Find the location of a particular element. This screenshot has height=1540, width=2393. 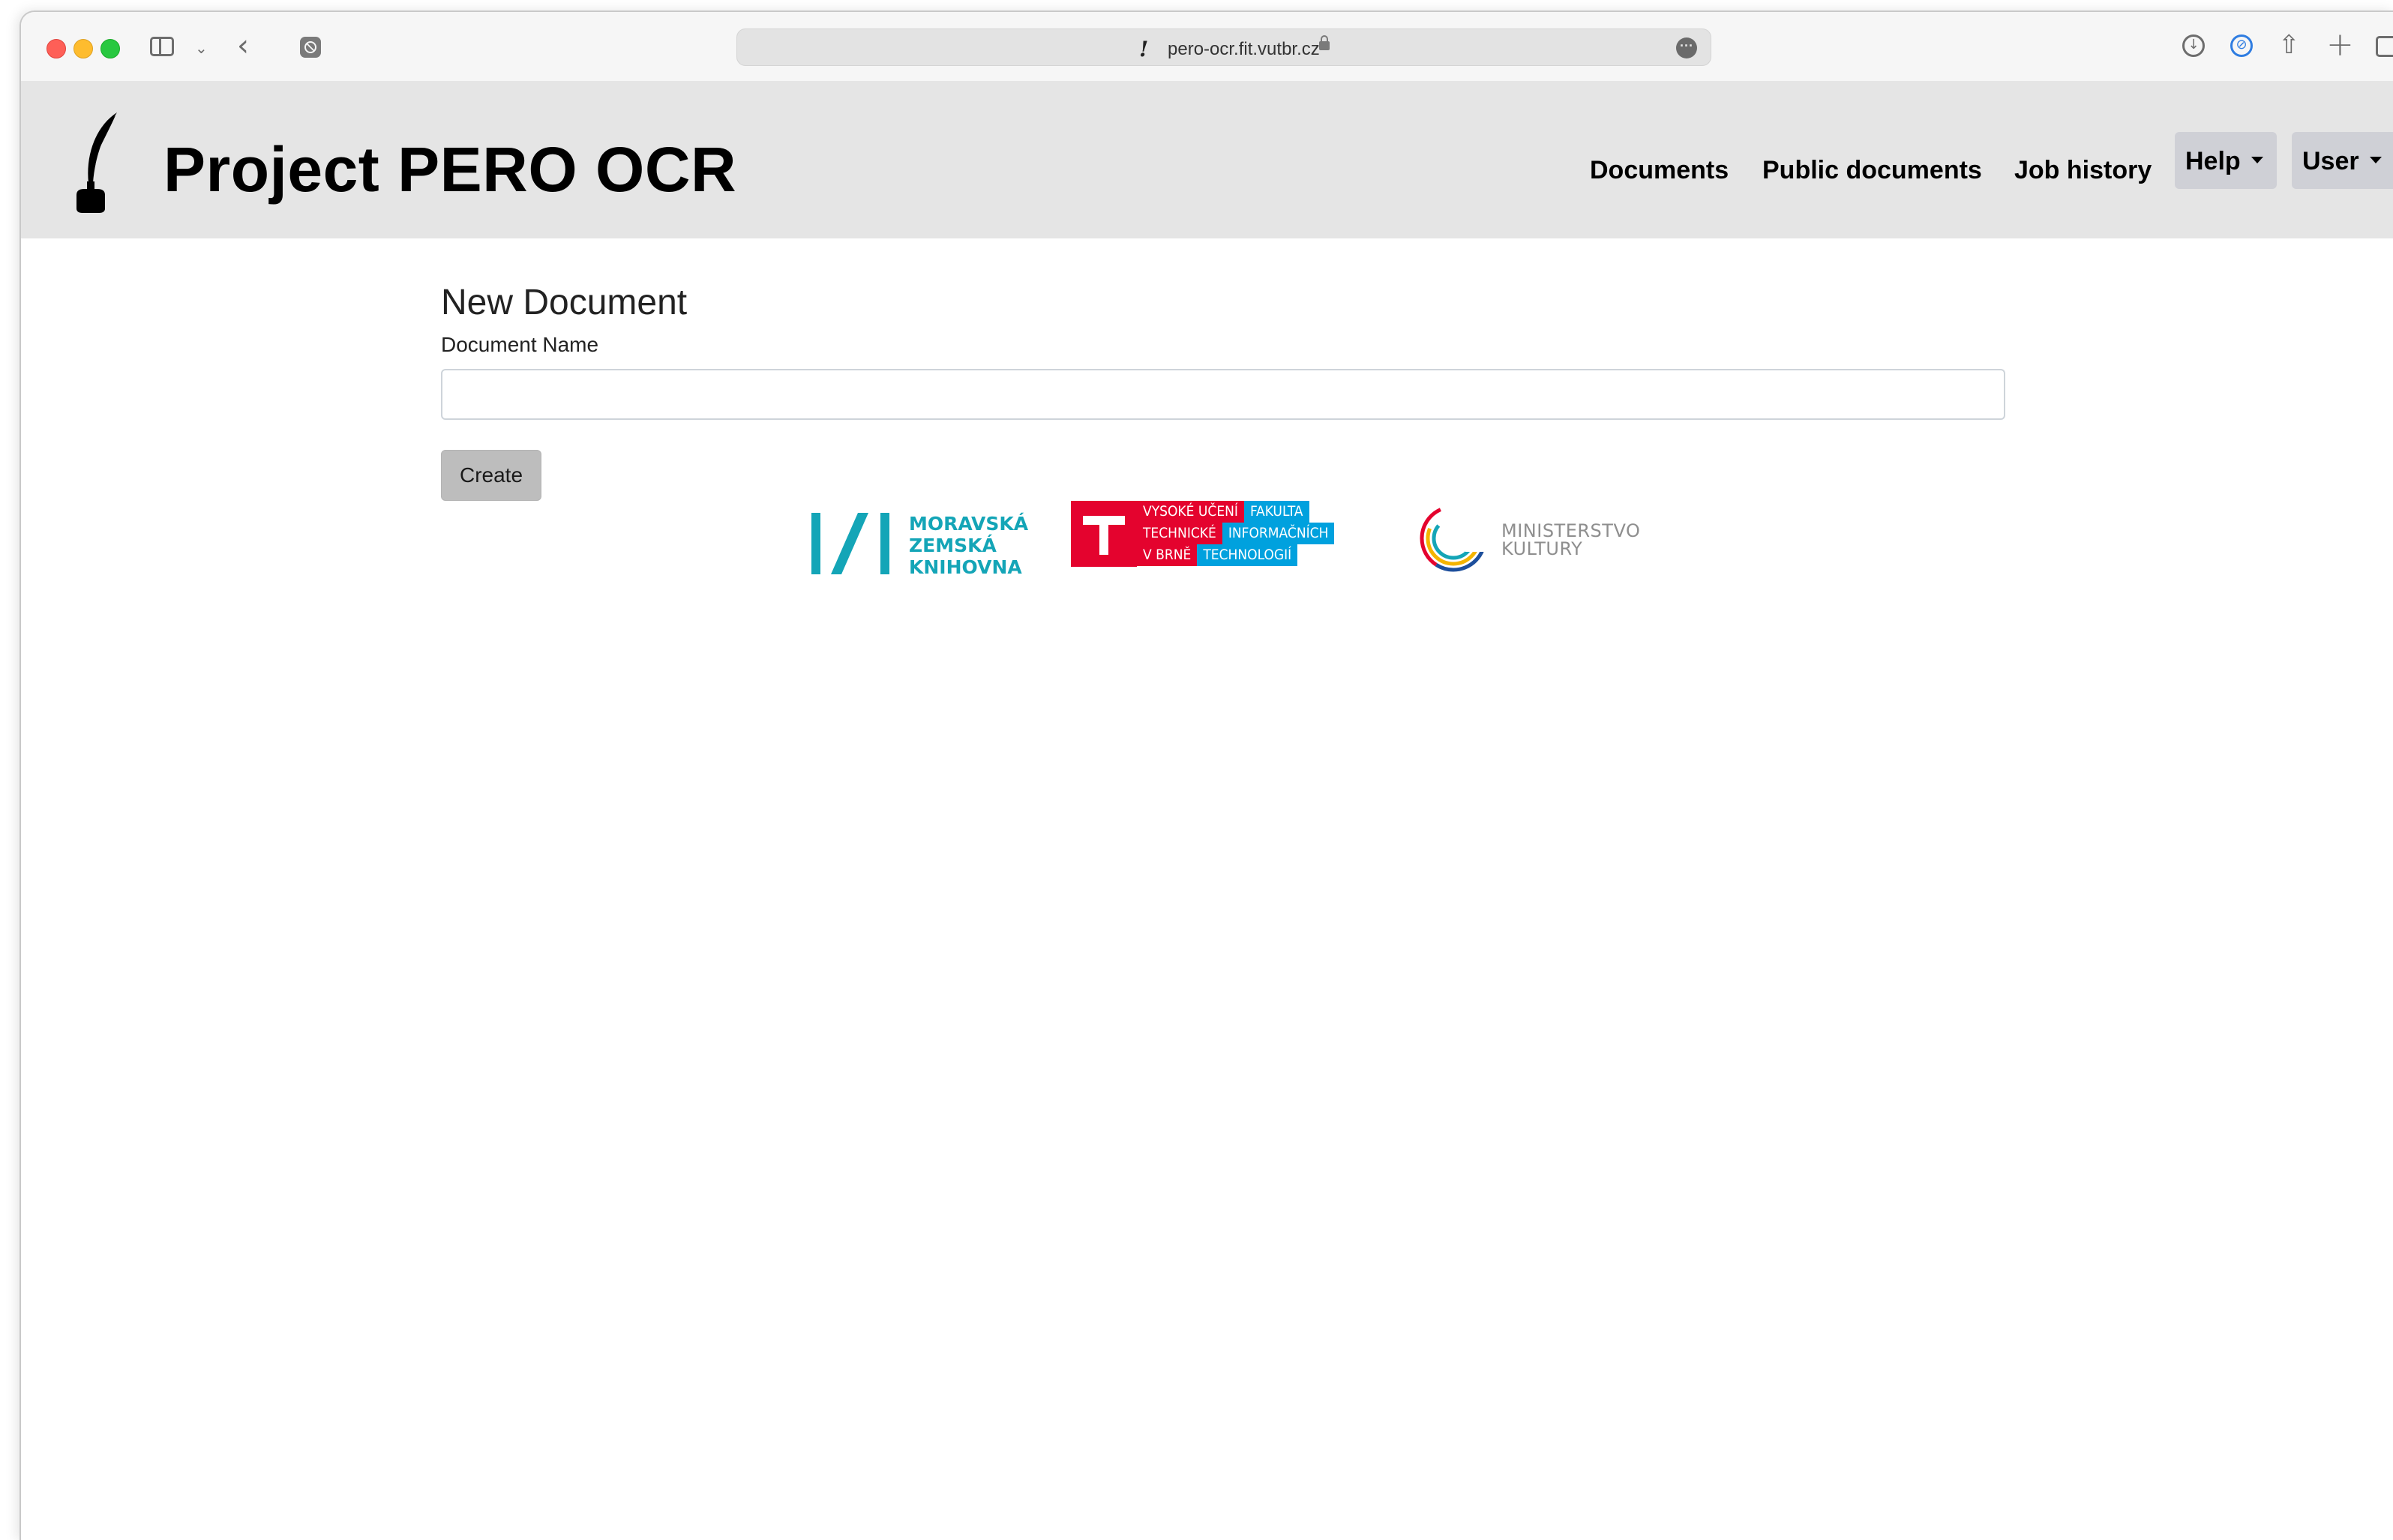

tab-overview-icon is located at coordinates (2384, 46).